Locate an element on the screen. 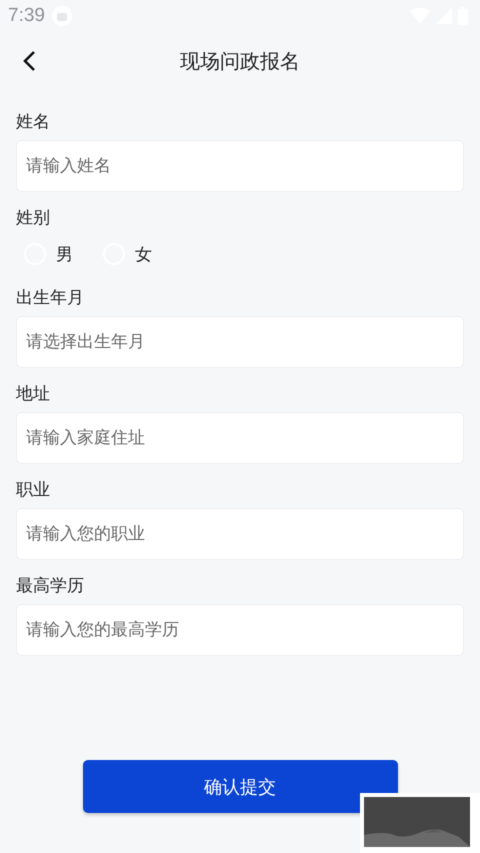  field-label: 地址 is located at coordinates (33, 394).